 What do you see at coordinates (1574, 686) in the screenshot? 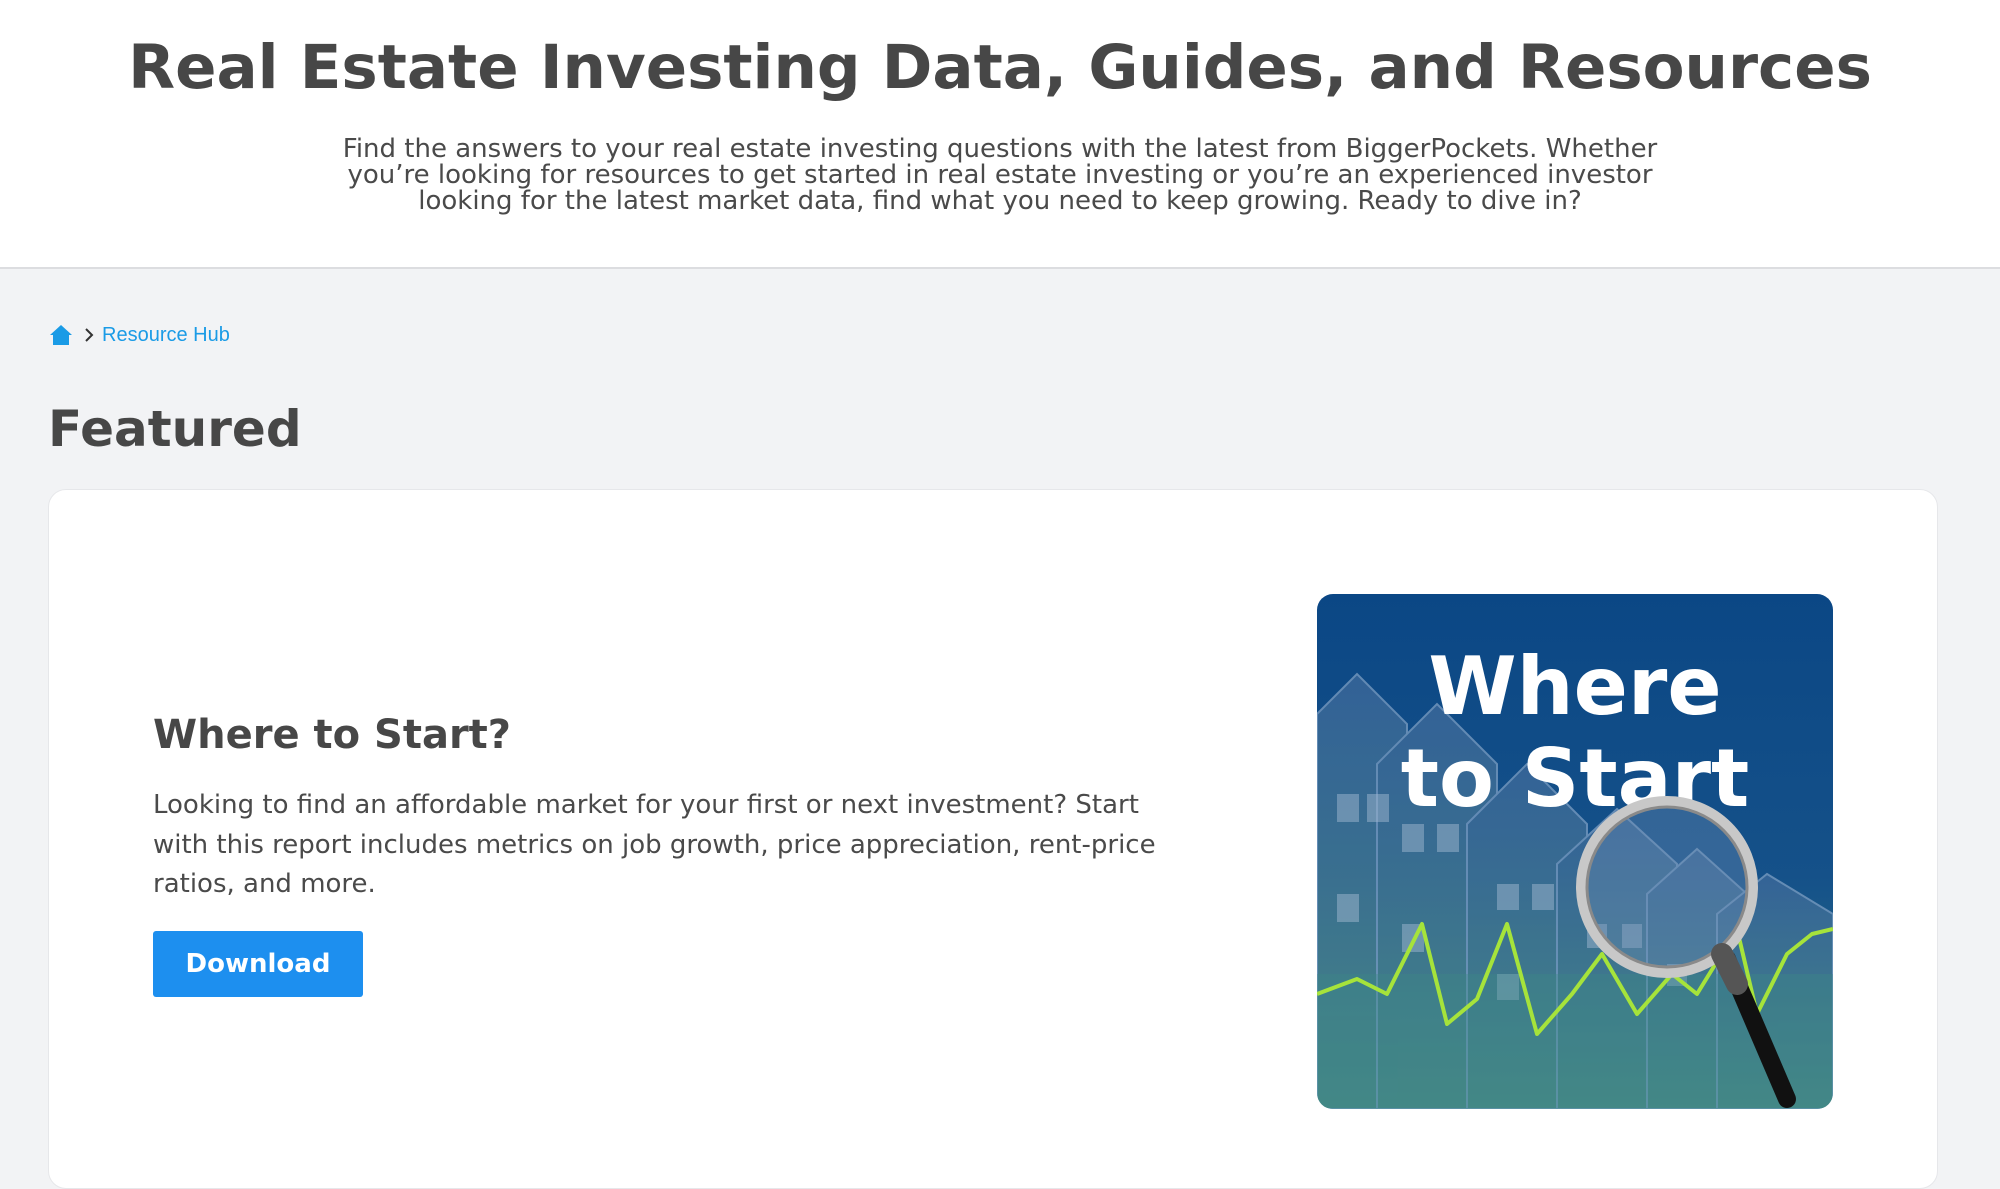
I see `cover-title-line1: Where` at bounding box center [1574, 686].